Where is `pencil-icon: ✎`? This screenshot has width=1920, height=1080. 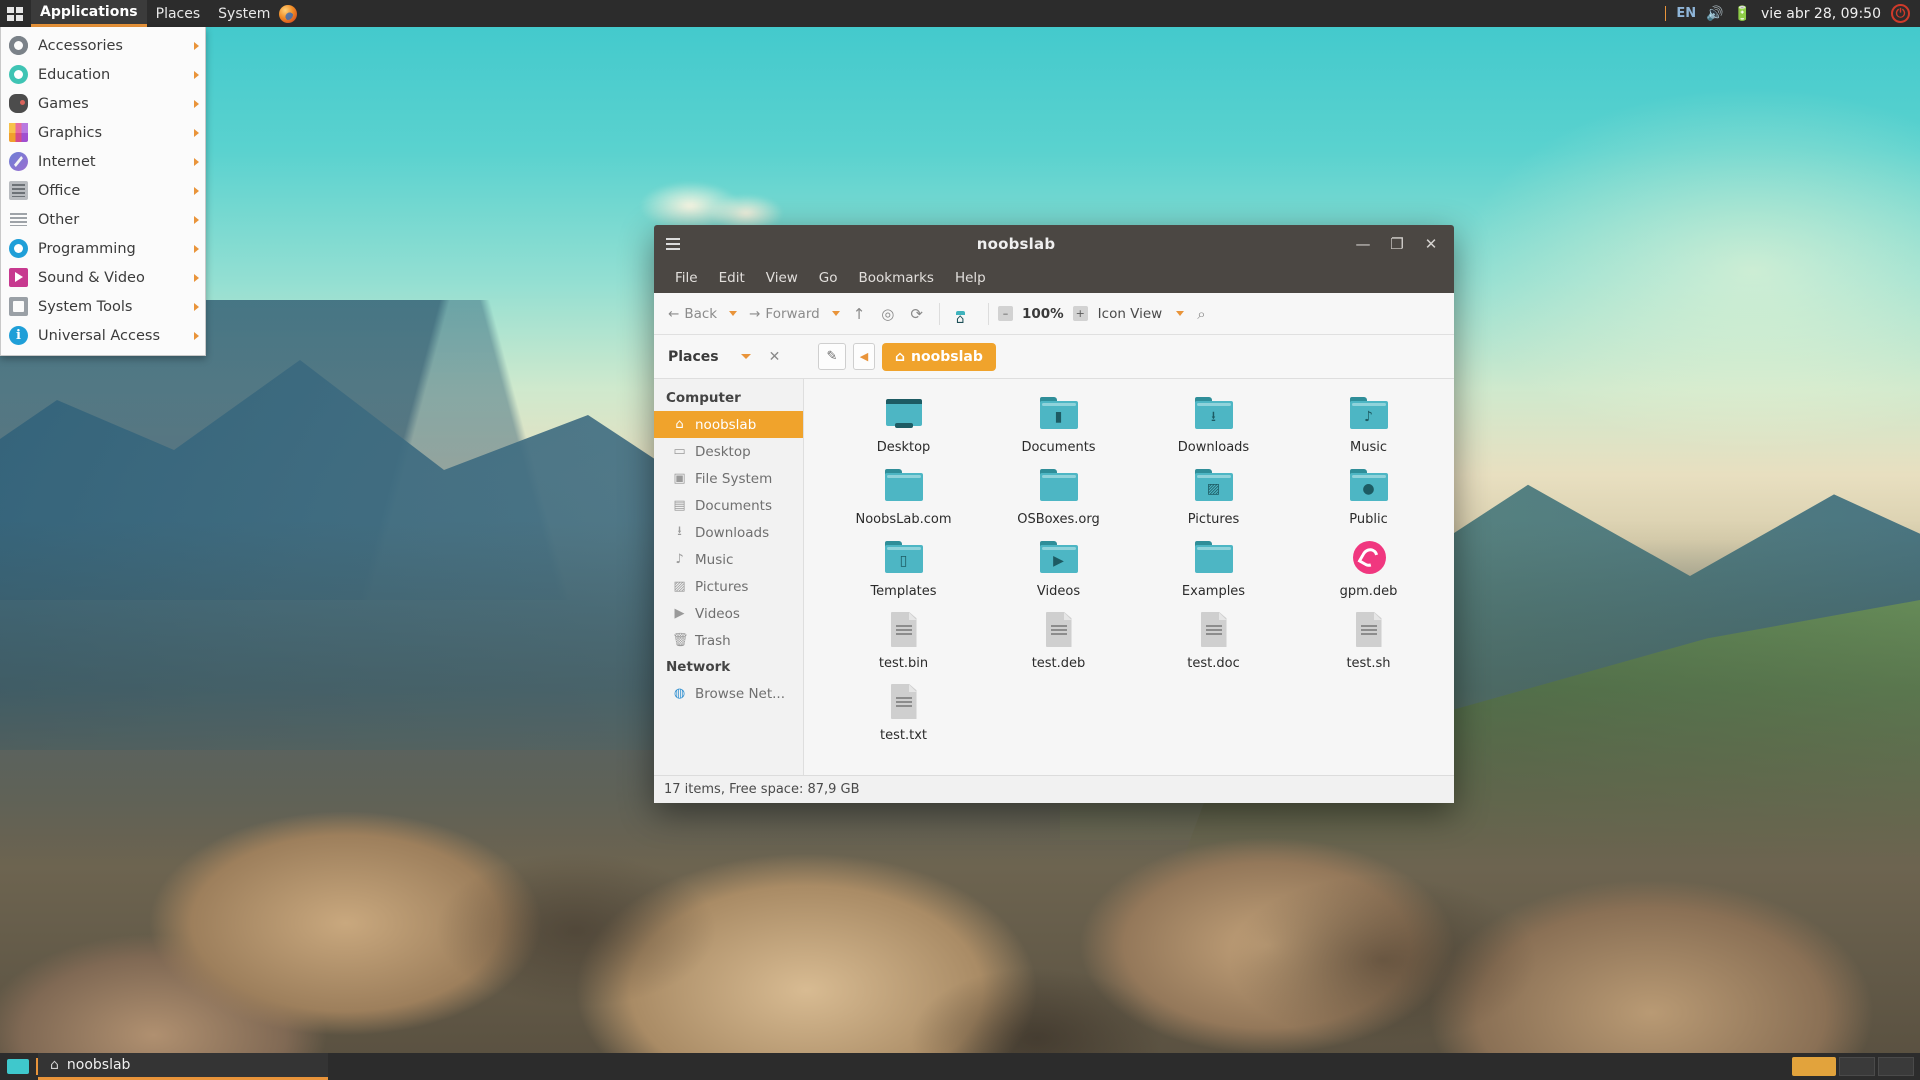
pencil-icon: ✎ is located at coordinates (832, 356).